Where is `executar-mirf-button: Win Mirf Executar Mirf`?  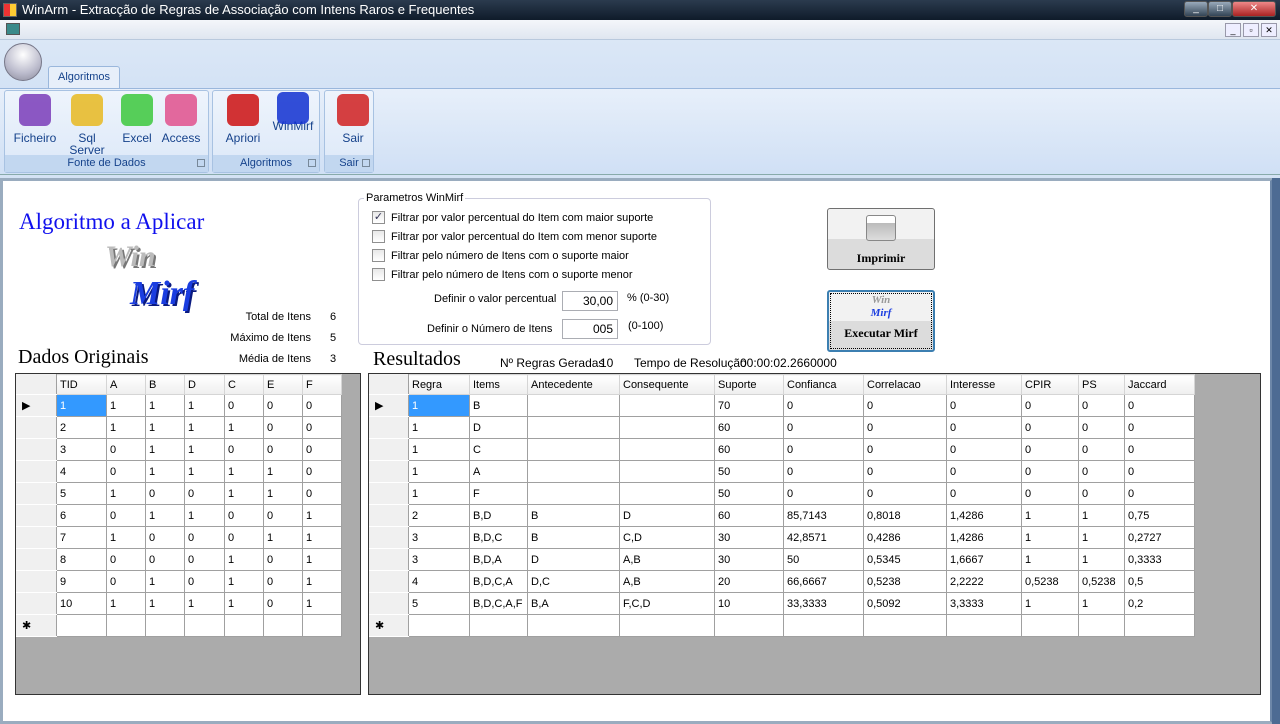
executar-mirf-button: Win Mirf Executar Mirf is located at coordinates (881, 321).